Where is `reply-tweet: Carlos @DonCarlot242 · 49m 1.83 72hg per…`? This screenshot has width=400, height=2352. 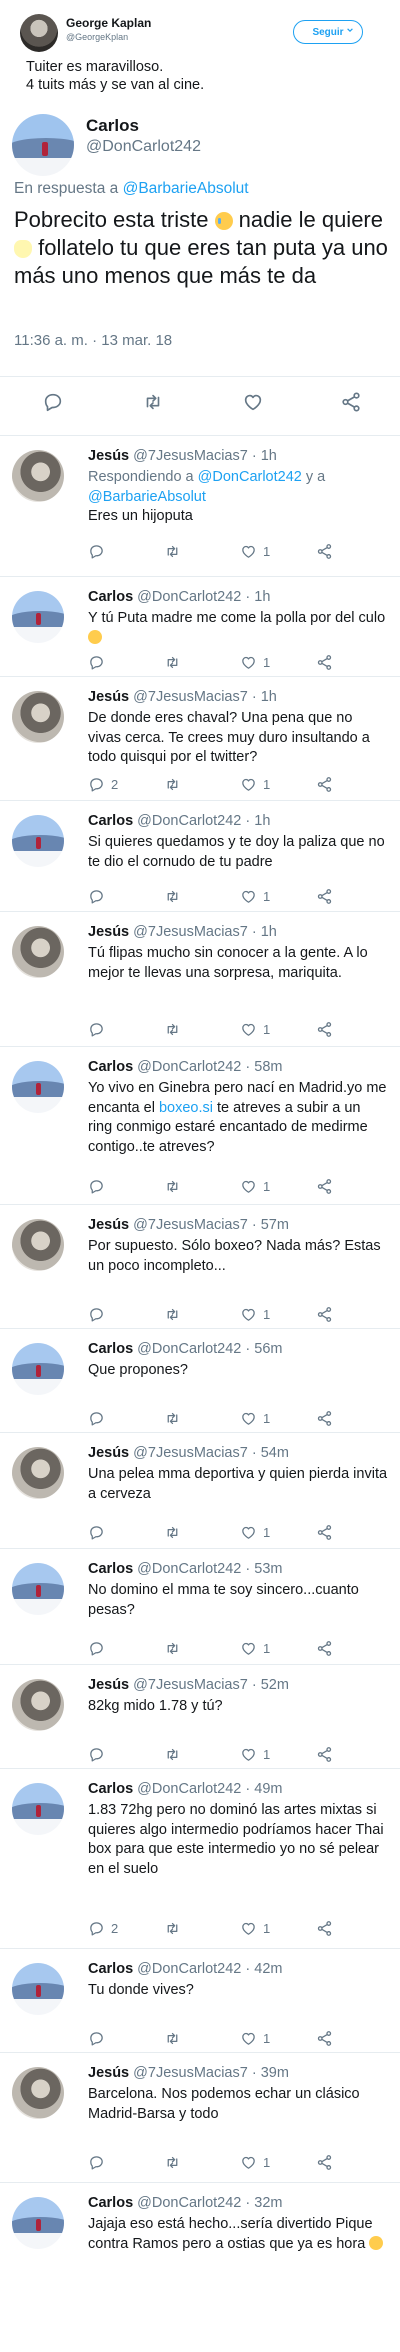
reply-tweet: Carlos @DonCarlot242 · 49m 1.83 72hg per… is located at coordinates (200, 1859).